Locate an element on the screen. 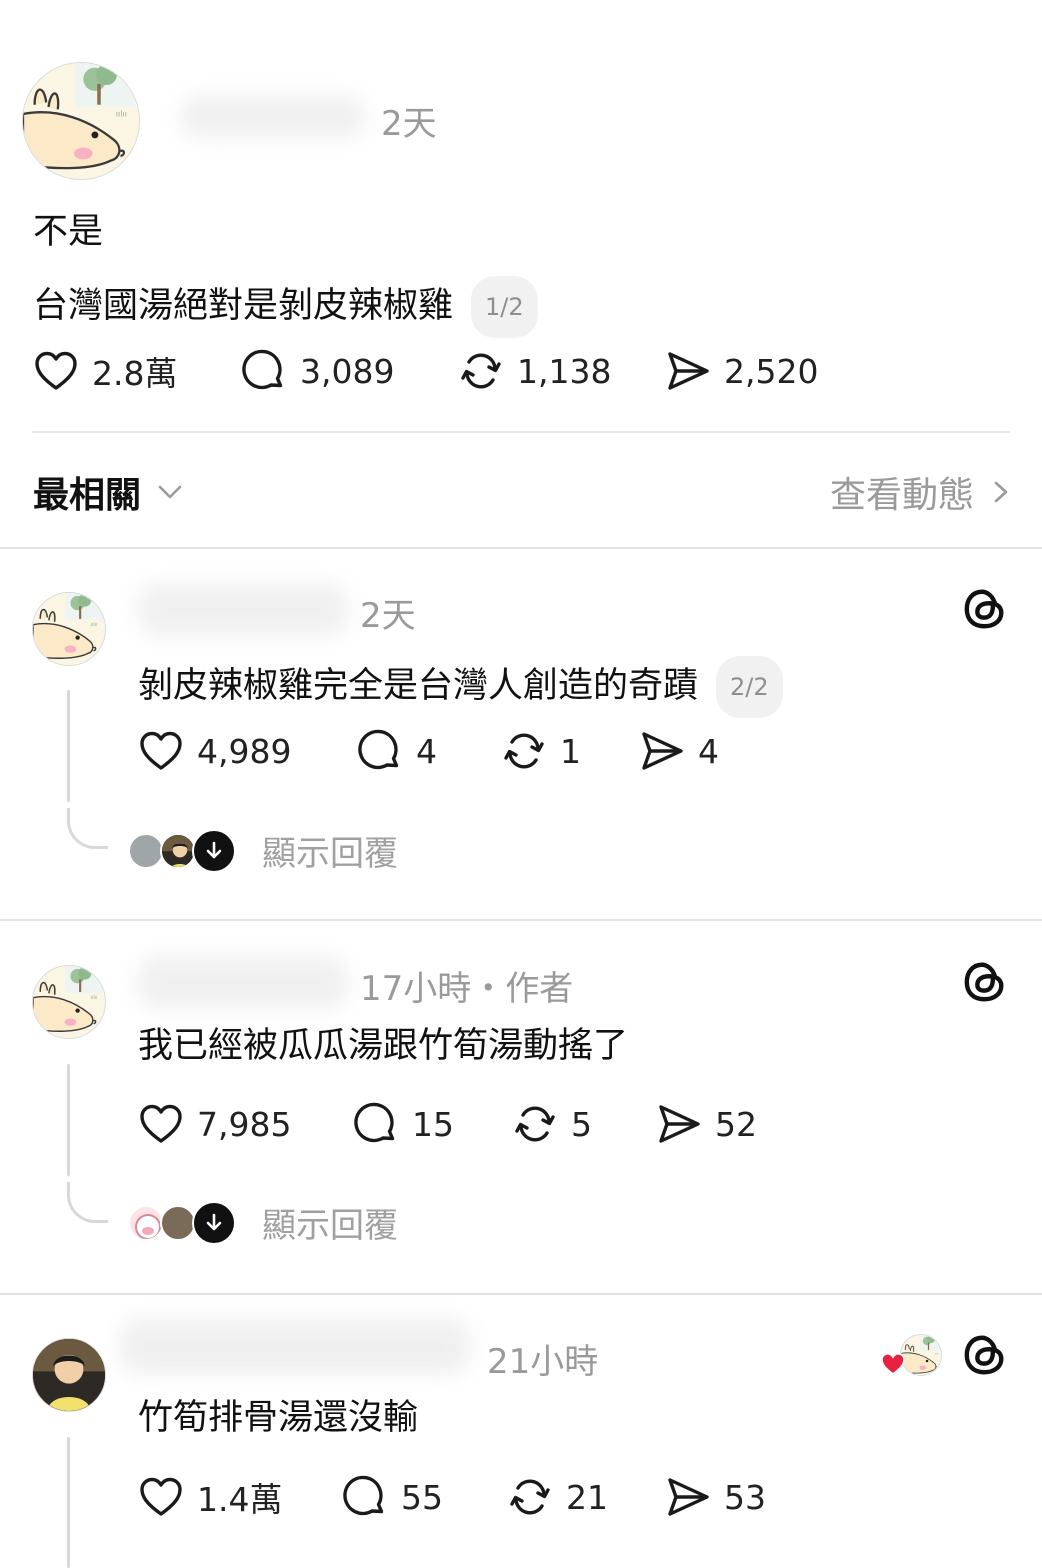 The height and width of the screenshot is (1568, 1042). reply-3-repost-button: 21 is located at coordinates (557, 1497).